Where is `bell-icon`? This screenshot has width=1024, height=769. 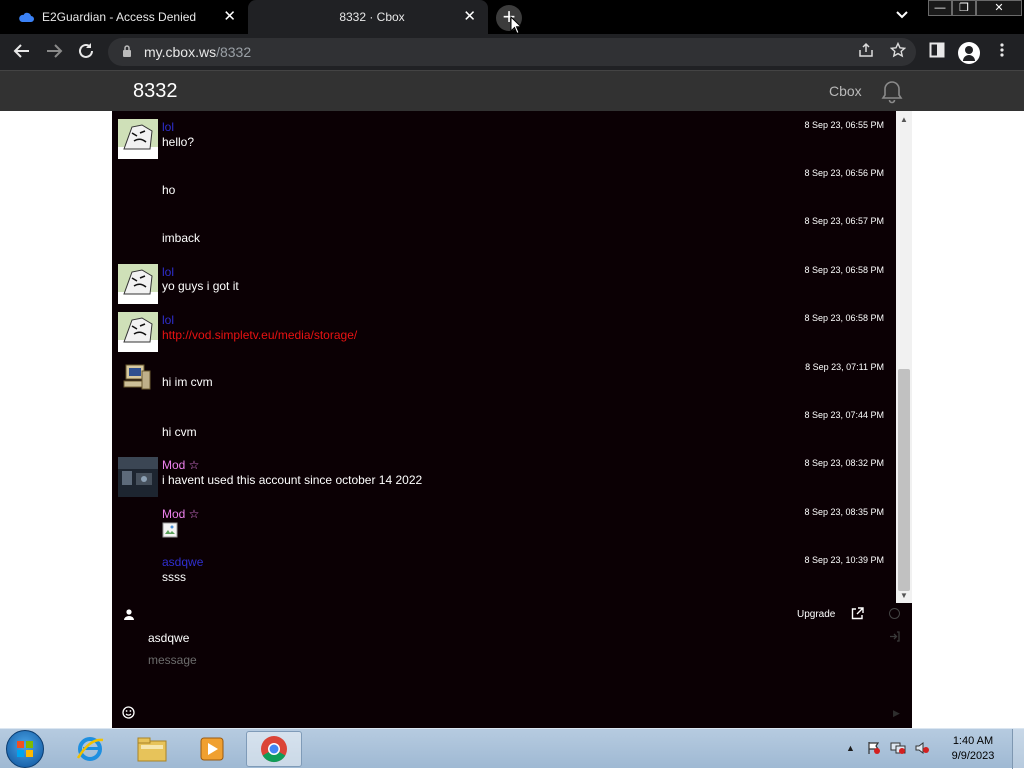 bell-icon is located at coordinates (892, 94).